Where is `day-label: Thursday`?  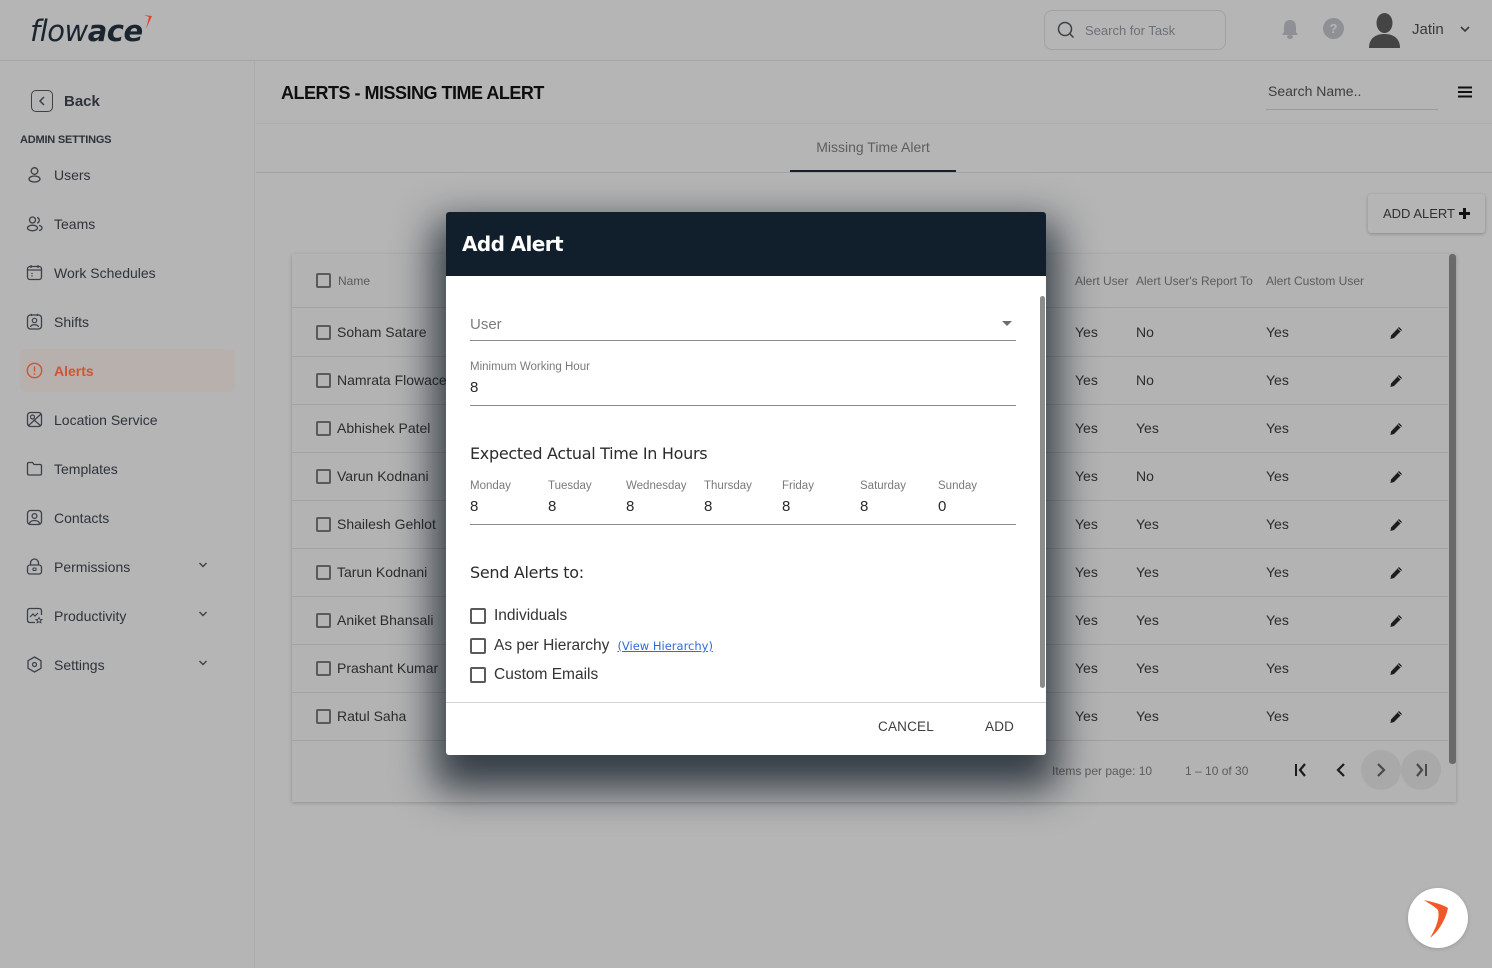
day-label: Thursday is located at coordinates (728, 486).